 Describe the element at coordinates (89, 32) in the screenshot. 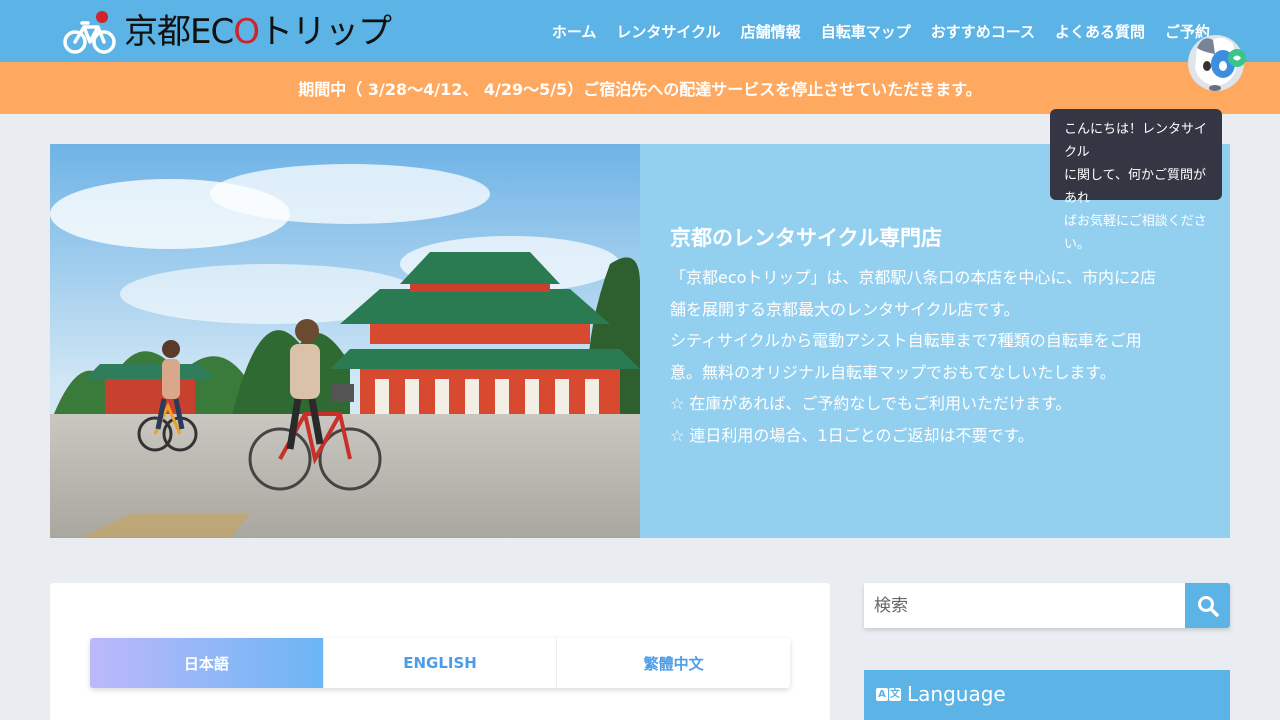

I see `bicycle-logo-icon` at that location.